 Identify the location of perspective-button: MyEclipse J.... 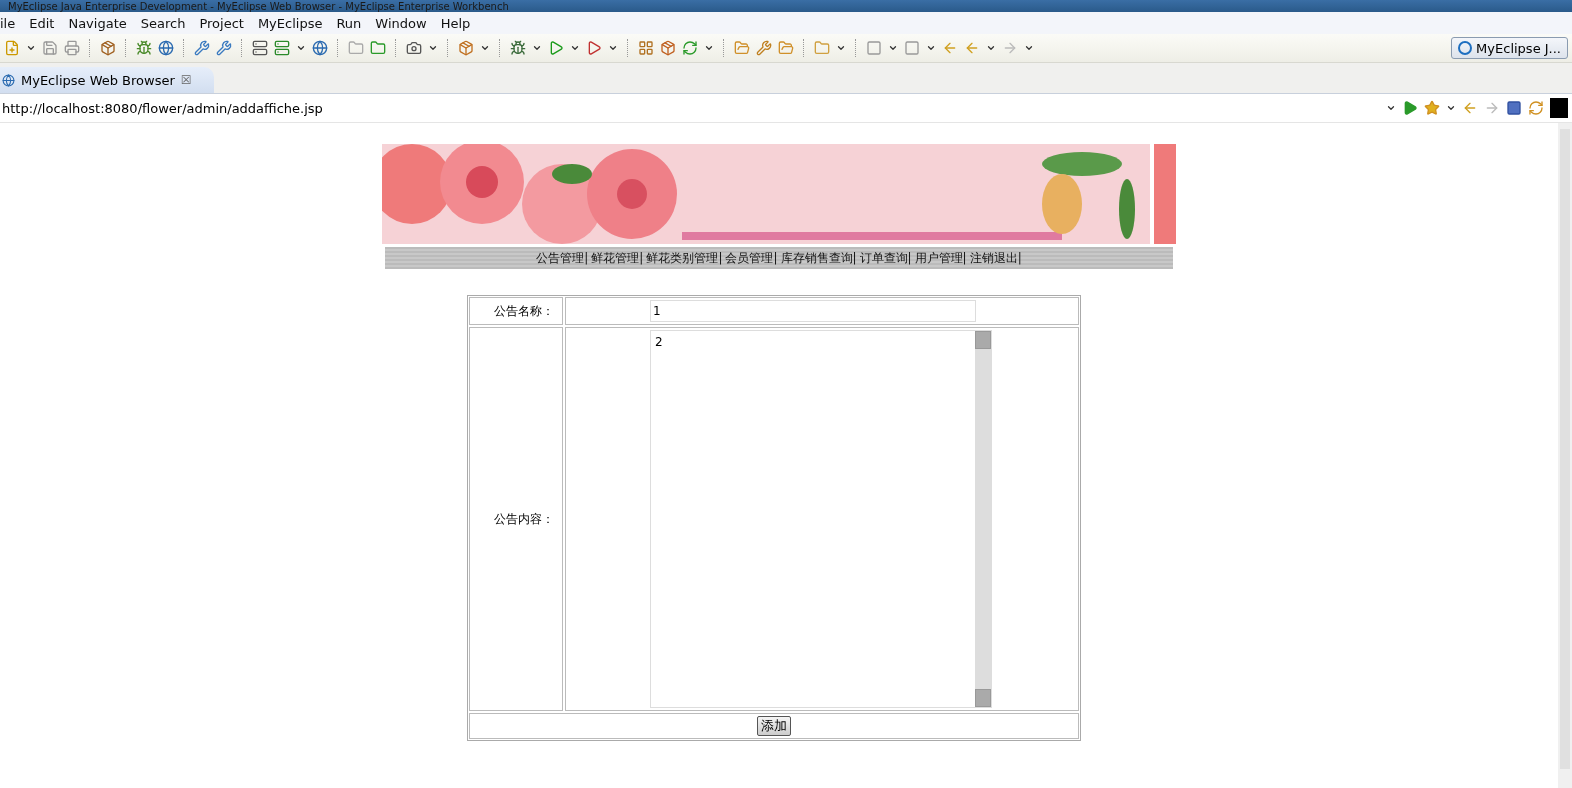
(1509, 48).